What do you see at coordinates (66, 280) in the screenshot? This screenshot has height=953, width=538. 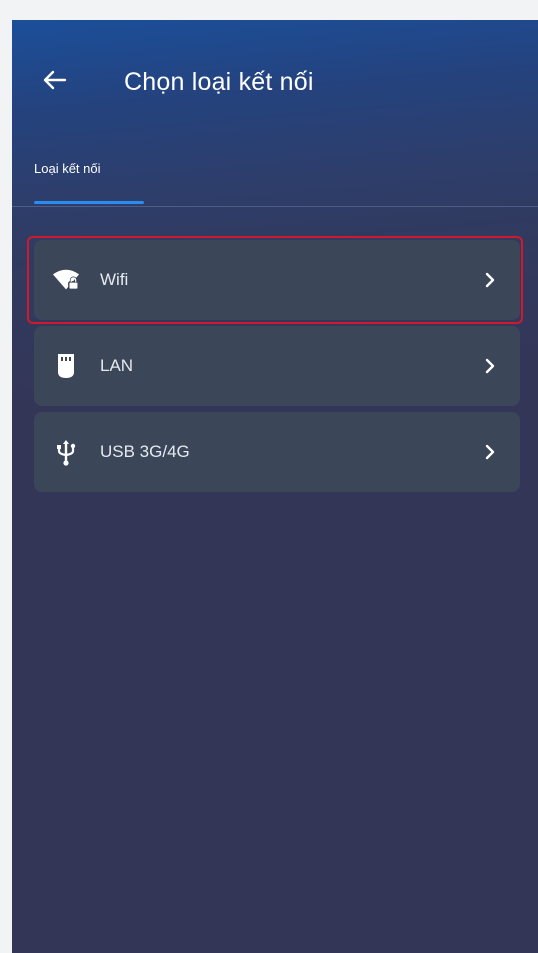 I see `wifi-lock-icon` at bounding box center [66, 280].